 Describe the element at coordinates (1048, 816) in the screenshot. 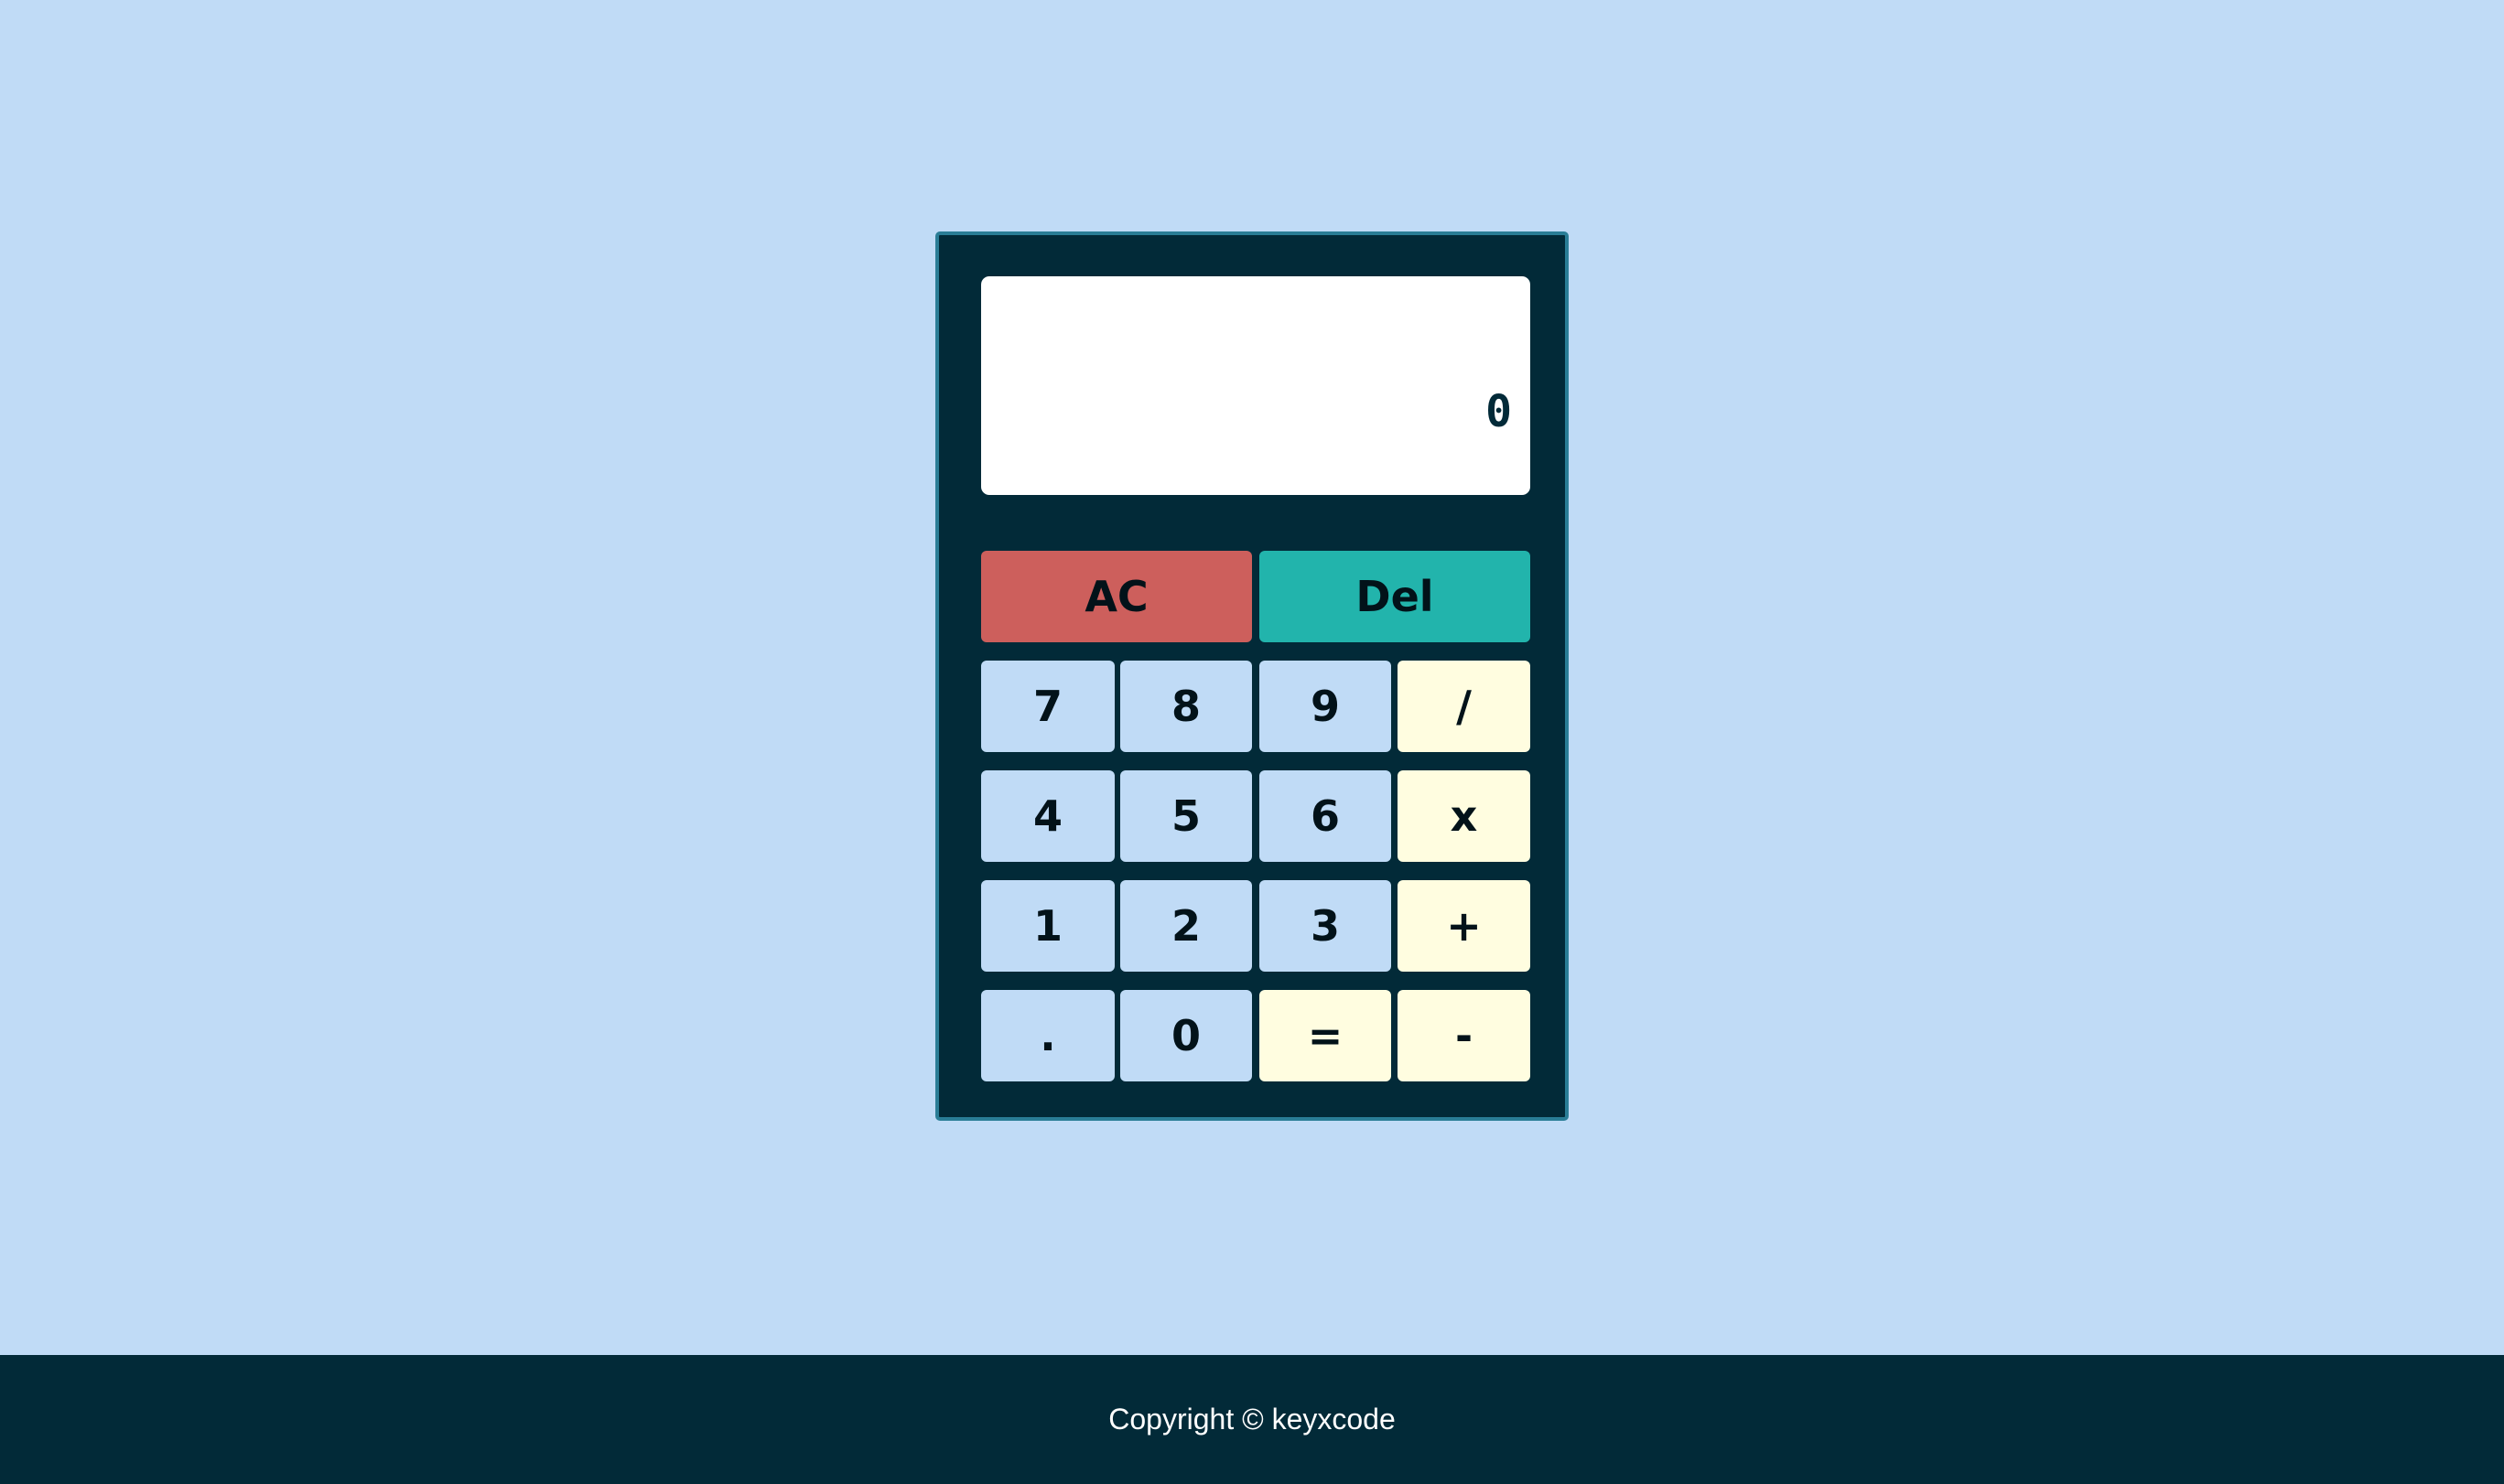

I see `key-4-button: 4` at that location.